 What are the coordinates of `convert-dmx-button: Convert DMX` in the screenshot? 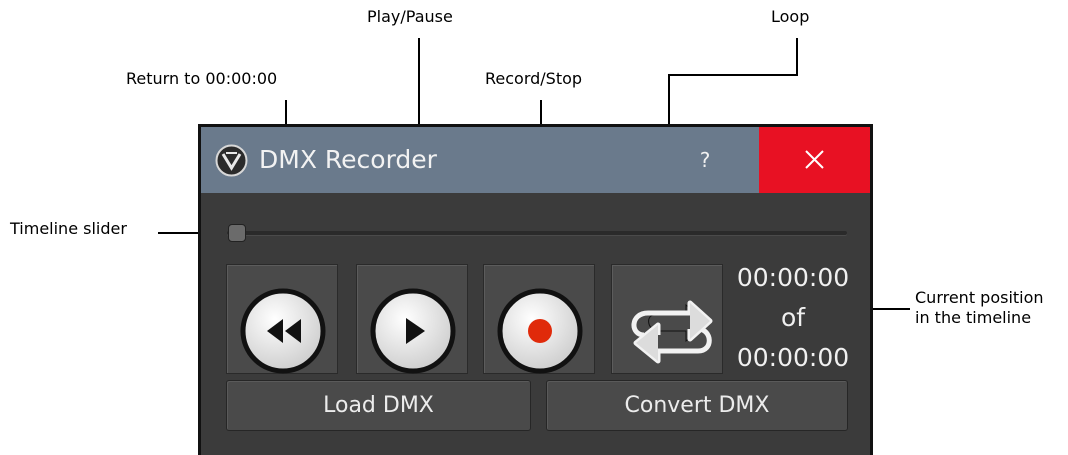 It's located at (697, 405).